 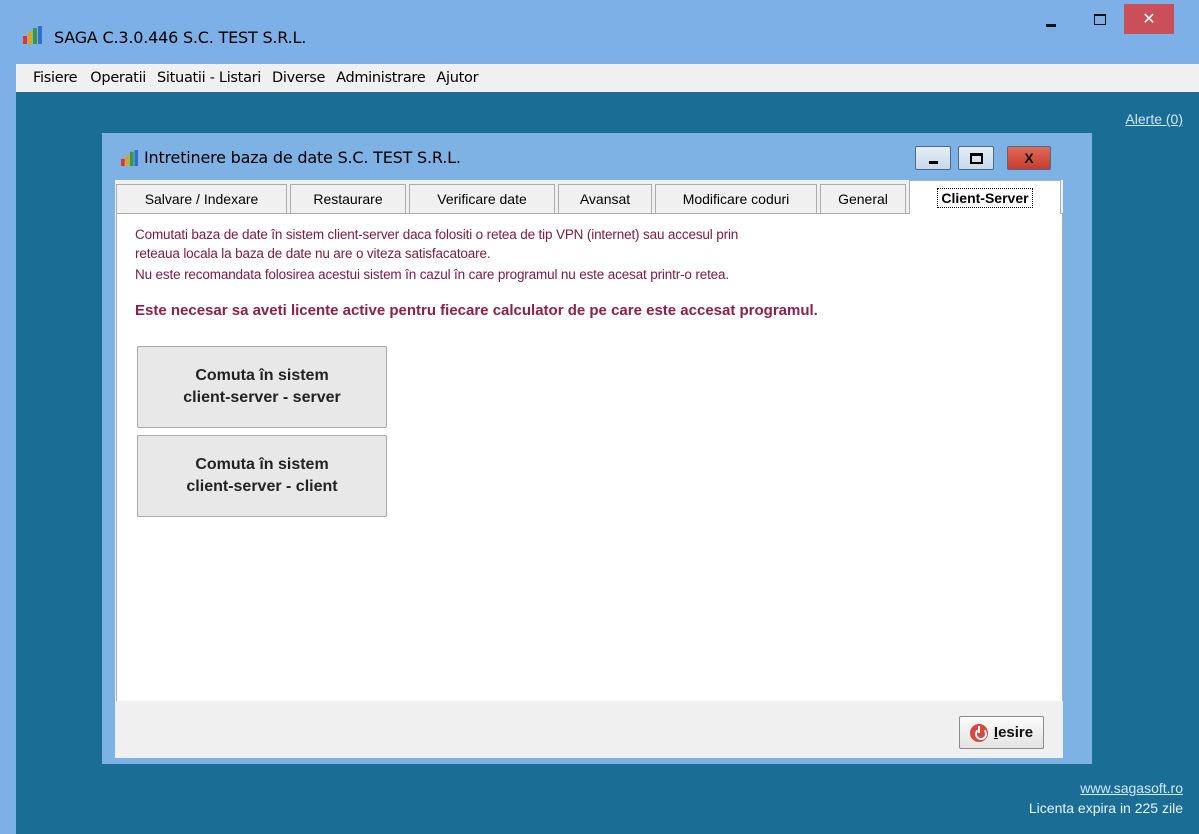 I want to click on tab-label: Restaurare, so click(x=348, y=199).